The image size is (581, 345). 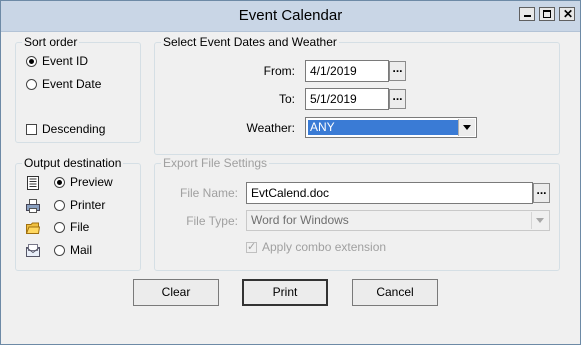 What do you see at coordinates (347, 71) in the screenshot?
I see `from-date-field: 4/1/2019` at bounding box center [347, 71].